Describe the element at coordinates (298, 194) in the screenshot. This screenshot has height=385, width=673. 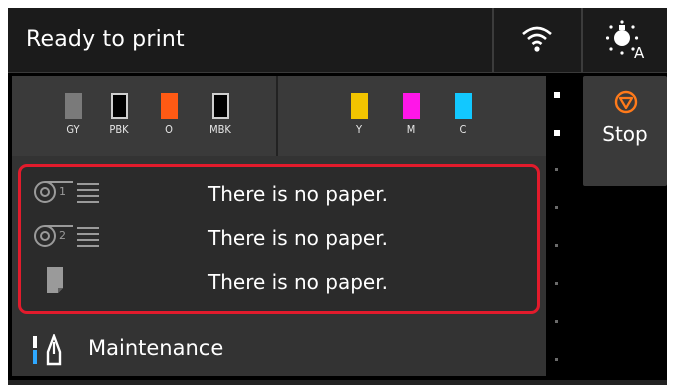
I see `roll1-message: There is no paper.` at that location.